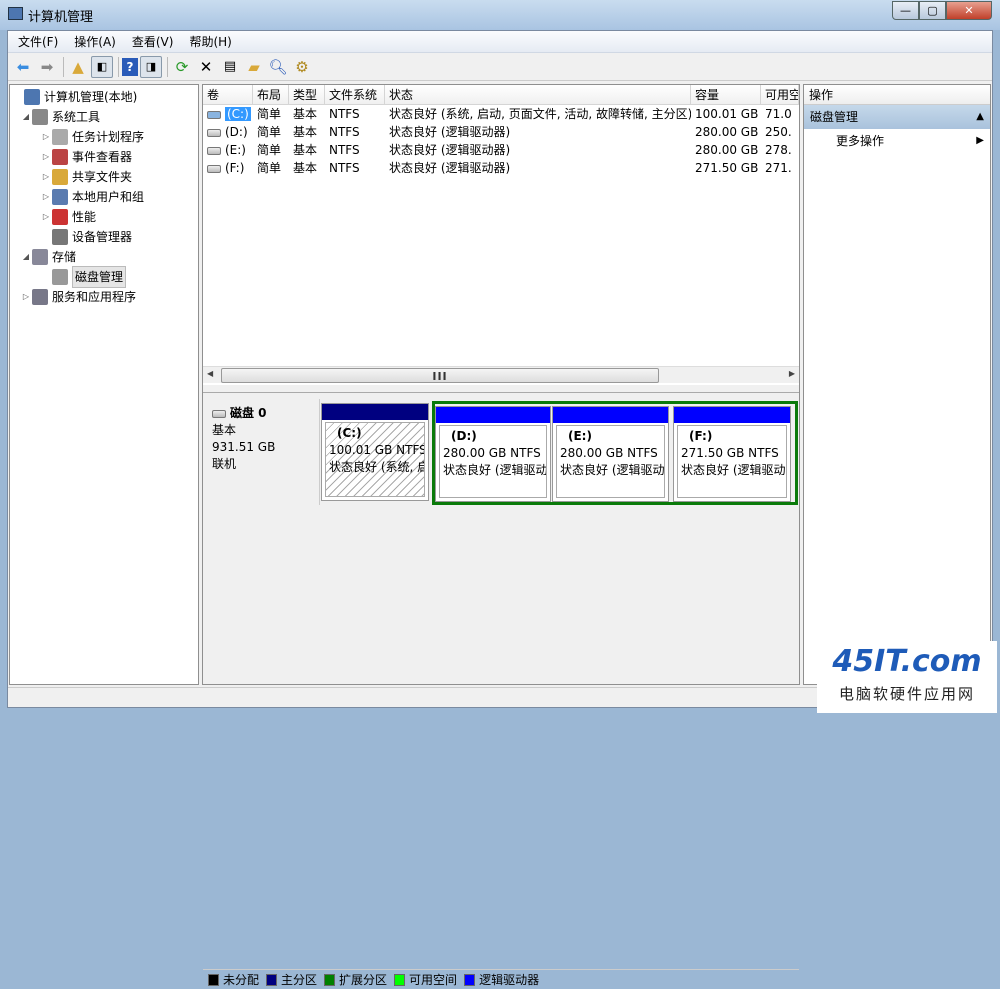  What do you see at coordinates (610, 454) in the screenshot?
I see `partition-e: (E:) 280.00 GB NTFS 状态良好 (逻辑驱动` at bounding box center [610, 454].